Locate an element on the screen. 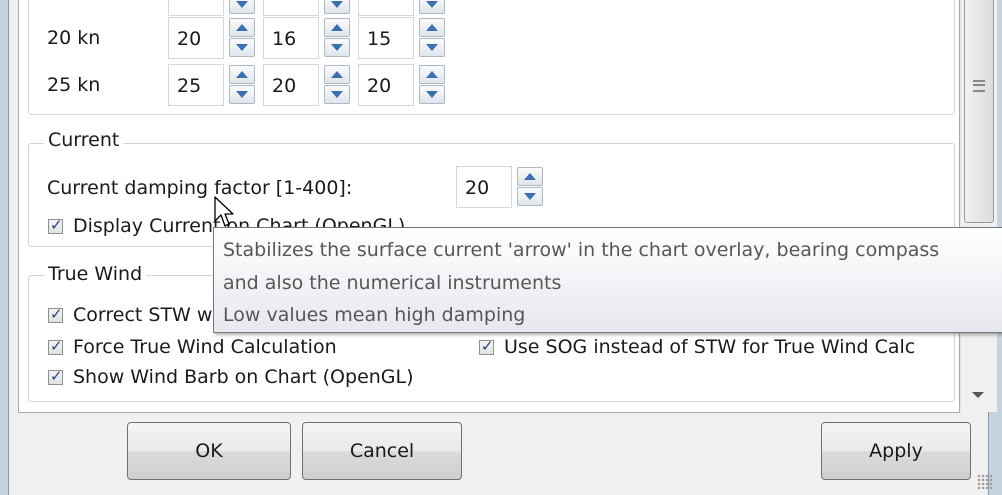 The image size is (1002, 495). force-true-wind-label: Force True Wind Calculation is located at coordinates (205, 347).